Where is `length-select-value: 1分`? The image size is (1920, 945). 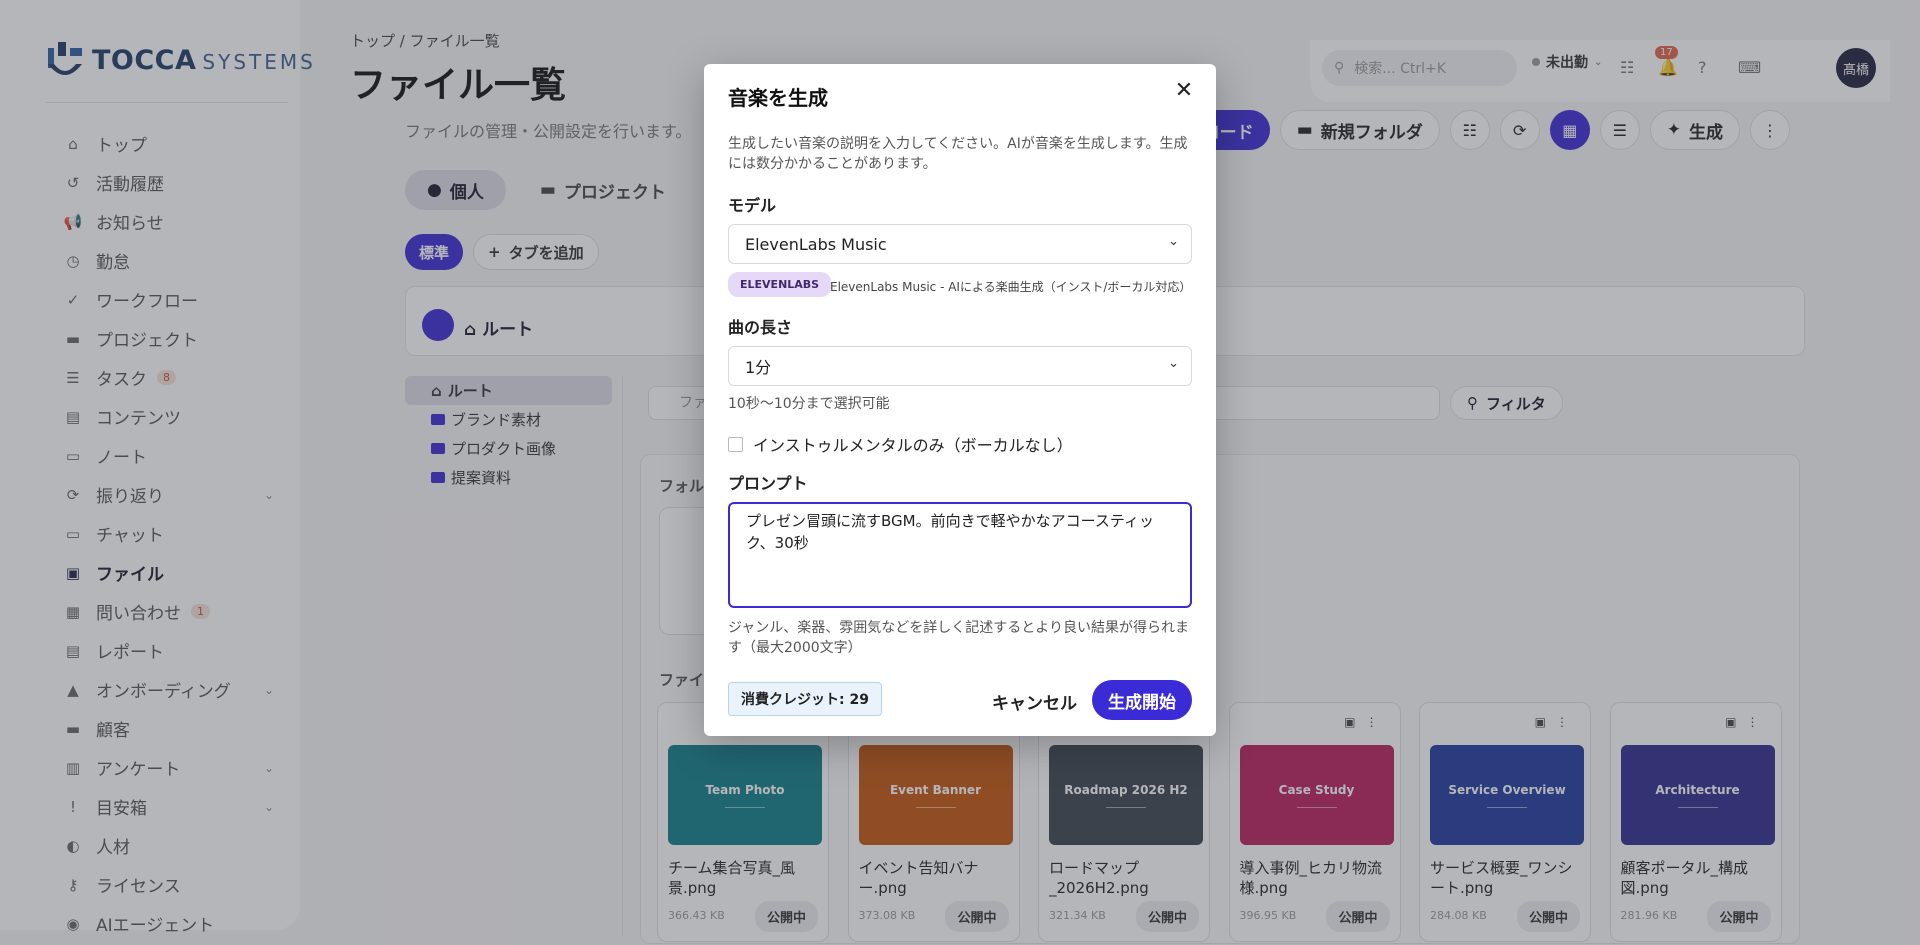
length-select-value: 1分 is located at coordinates (758, 367).